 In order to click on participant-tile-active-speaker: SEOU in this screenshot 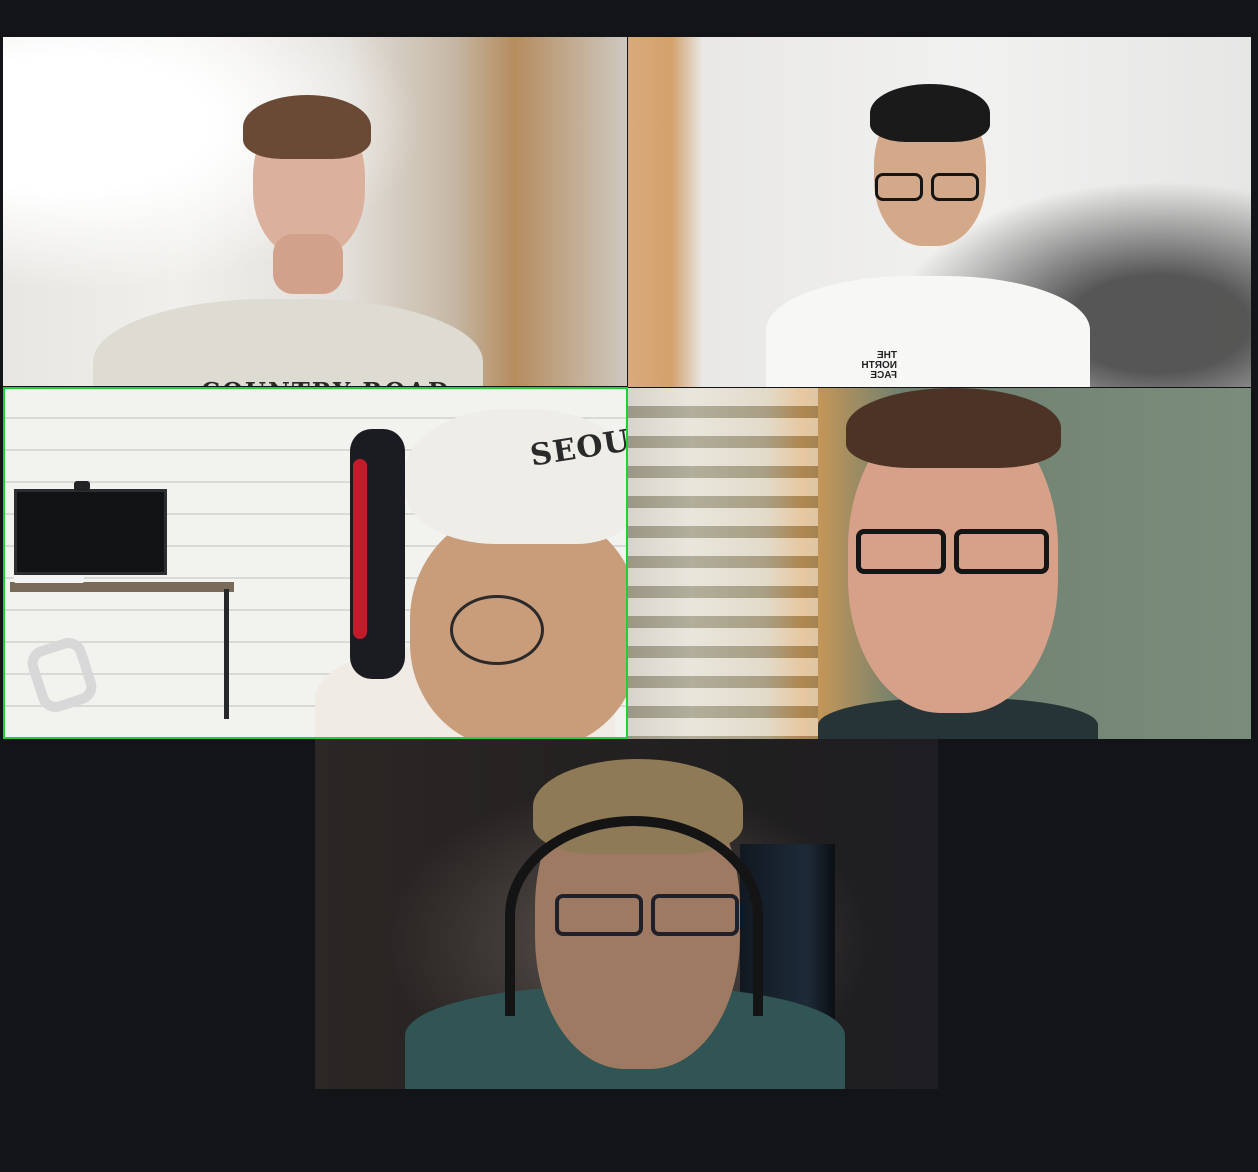, I will do `click(315, 563)`.